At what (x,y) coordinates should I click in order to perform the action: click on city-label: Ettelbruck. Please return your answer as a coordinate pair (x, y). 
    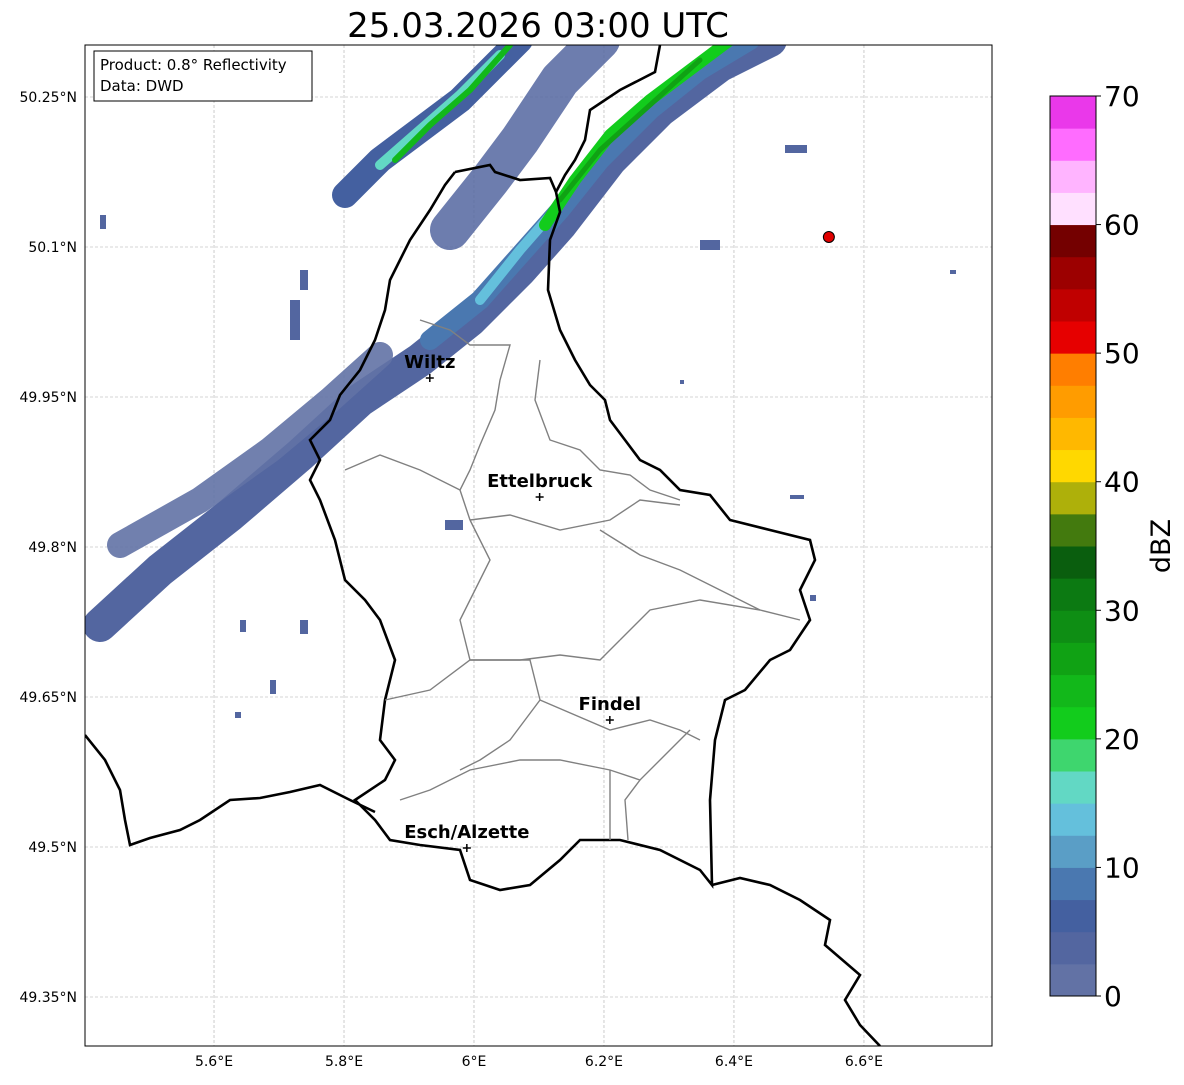
    Looking at the image, I should click on (540, 481).